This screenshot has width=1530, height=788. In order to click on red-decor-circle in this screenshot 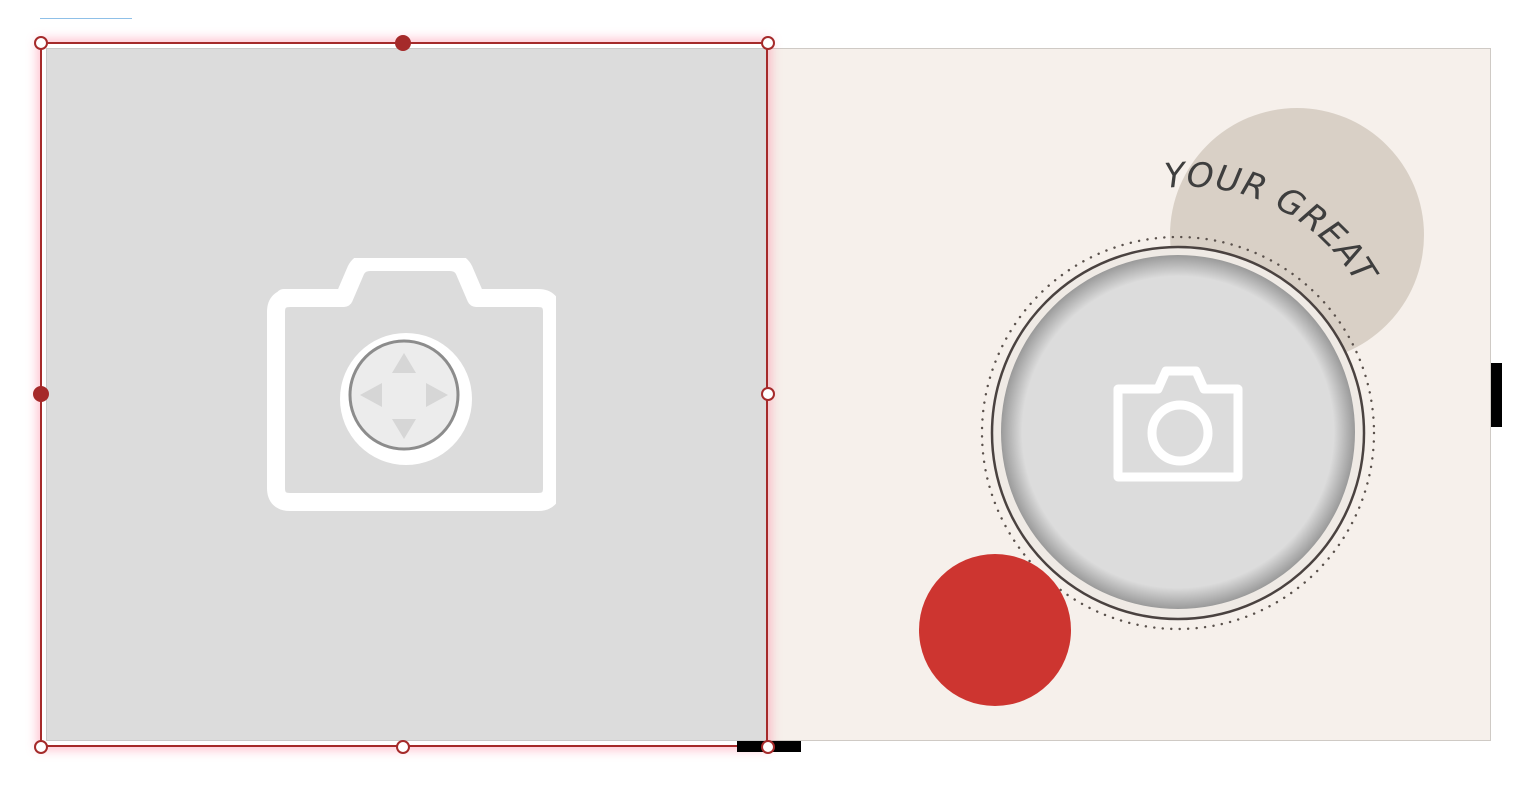, I will do `click(995, 630)`.